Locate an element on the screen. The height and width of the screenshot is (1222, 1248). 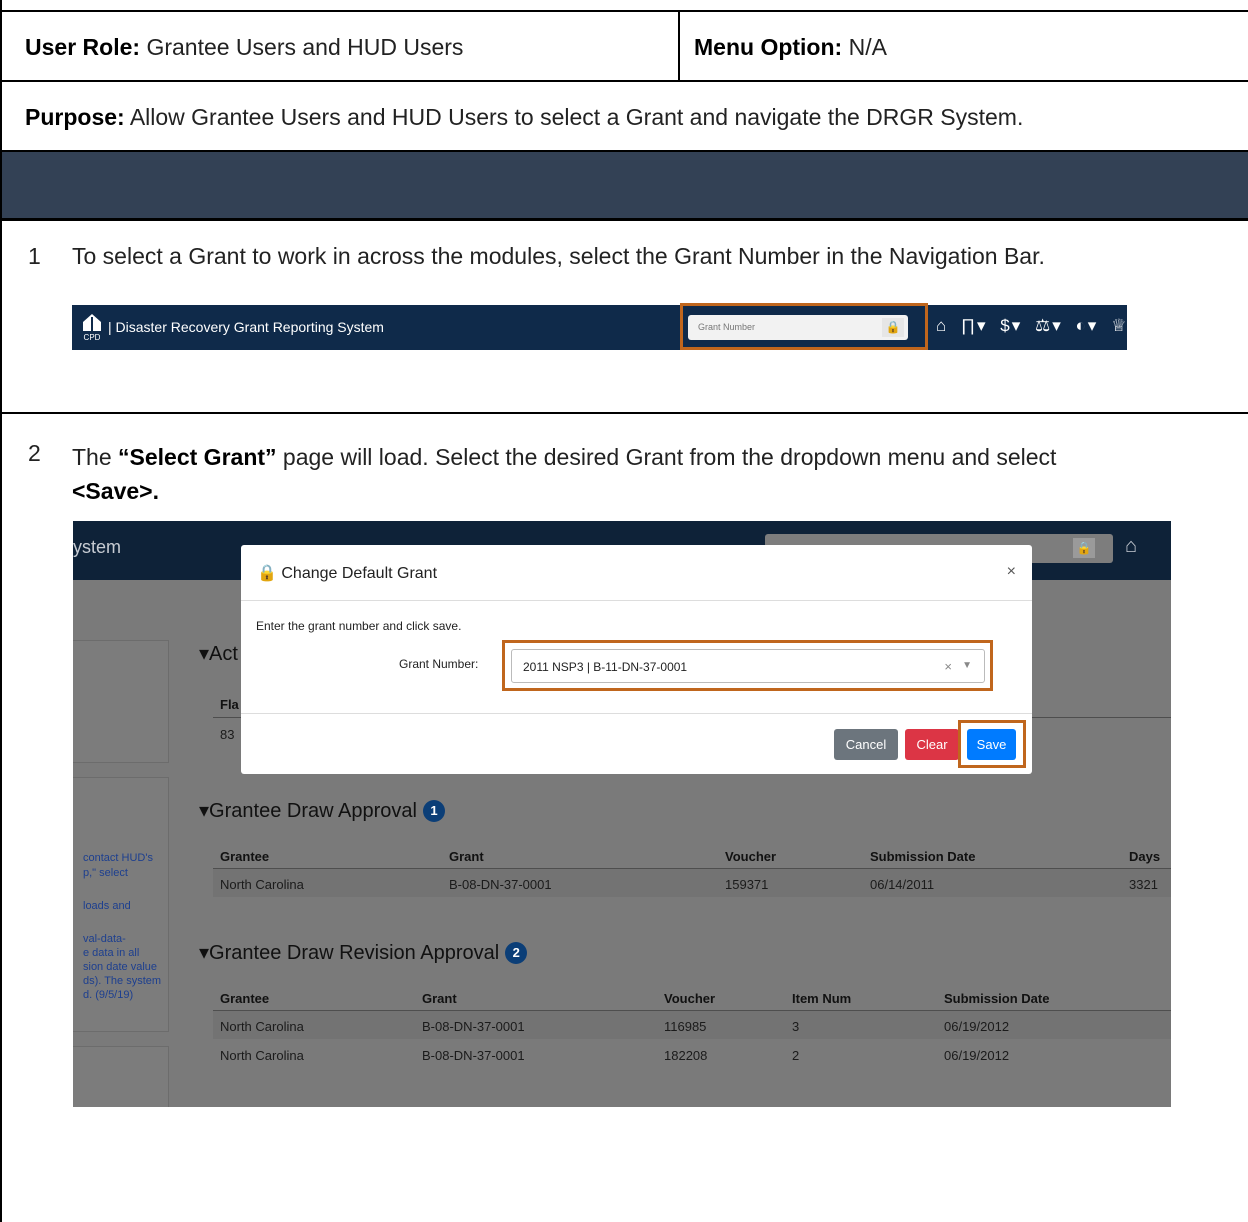
draw-approval-badge: 1 is located at coordinates (433, 811).